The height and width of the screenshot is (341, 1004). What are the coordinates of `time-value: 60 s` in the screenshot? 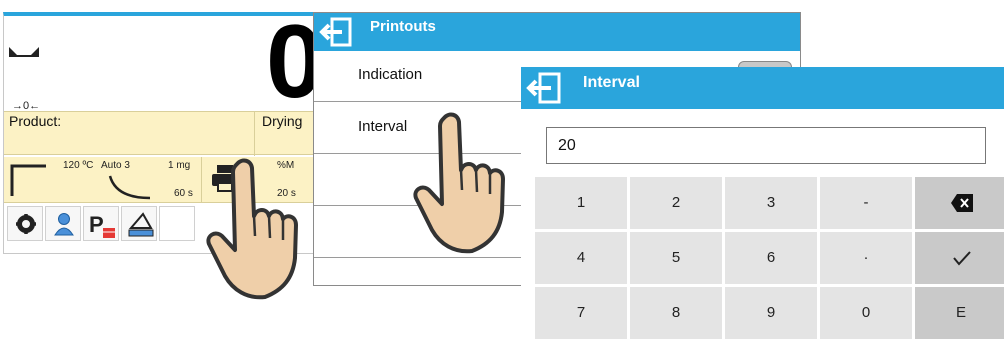 It's located at (183, 193).